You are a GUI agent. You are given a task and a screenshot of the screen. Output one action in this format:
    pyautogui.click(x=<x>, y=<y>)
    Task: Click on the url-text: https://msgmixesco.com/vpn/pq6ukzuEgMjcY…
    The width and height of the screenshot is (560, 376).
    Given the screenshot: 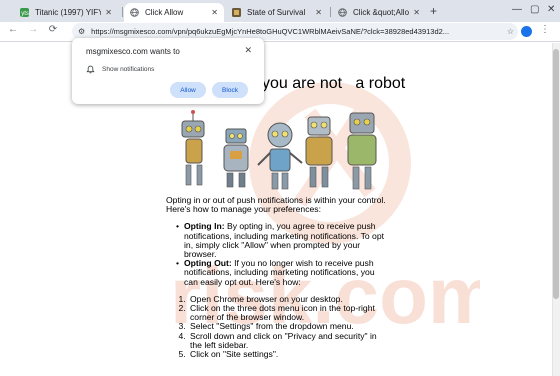 What is the action you would take?
    pyautogui.click(x=270, y=31)
    